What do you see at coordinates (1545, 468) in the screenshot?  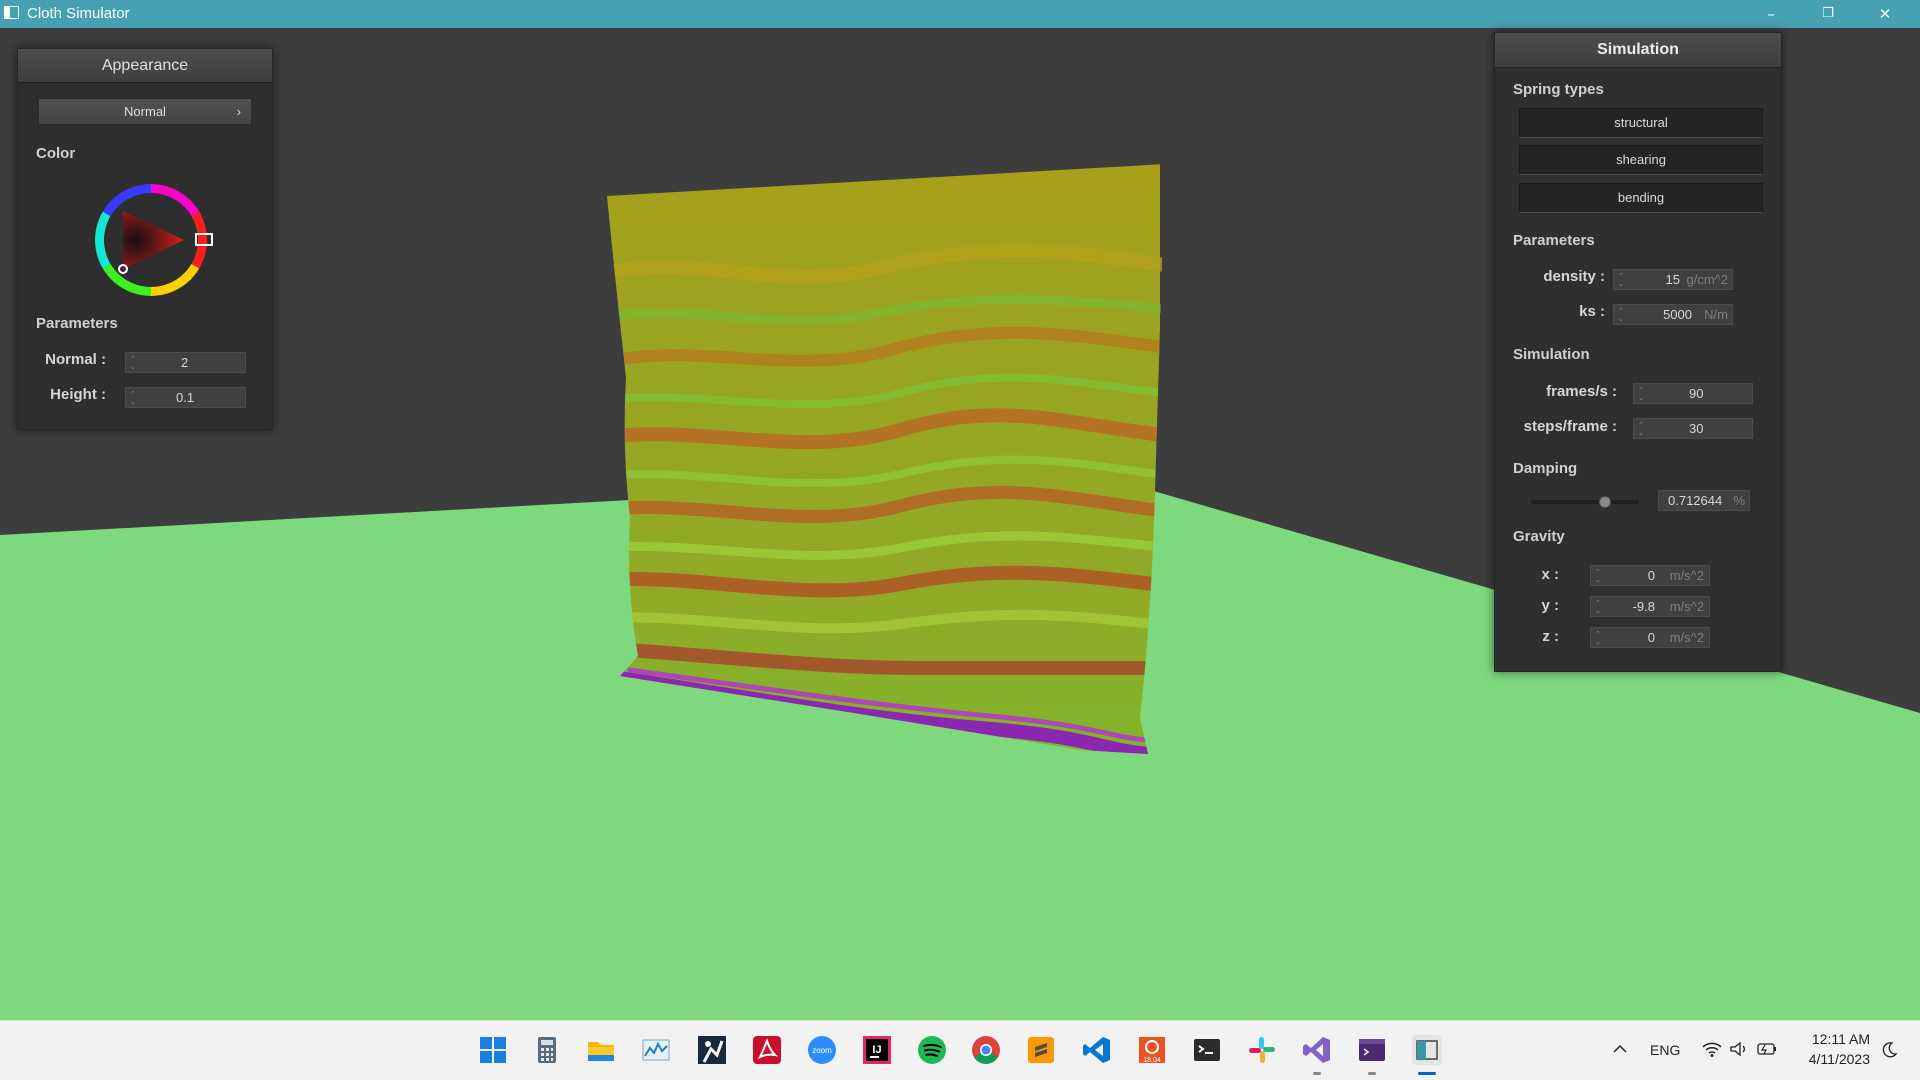 I see `damping-label: Damping` at bounding box center [1545, 468].